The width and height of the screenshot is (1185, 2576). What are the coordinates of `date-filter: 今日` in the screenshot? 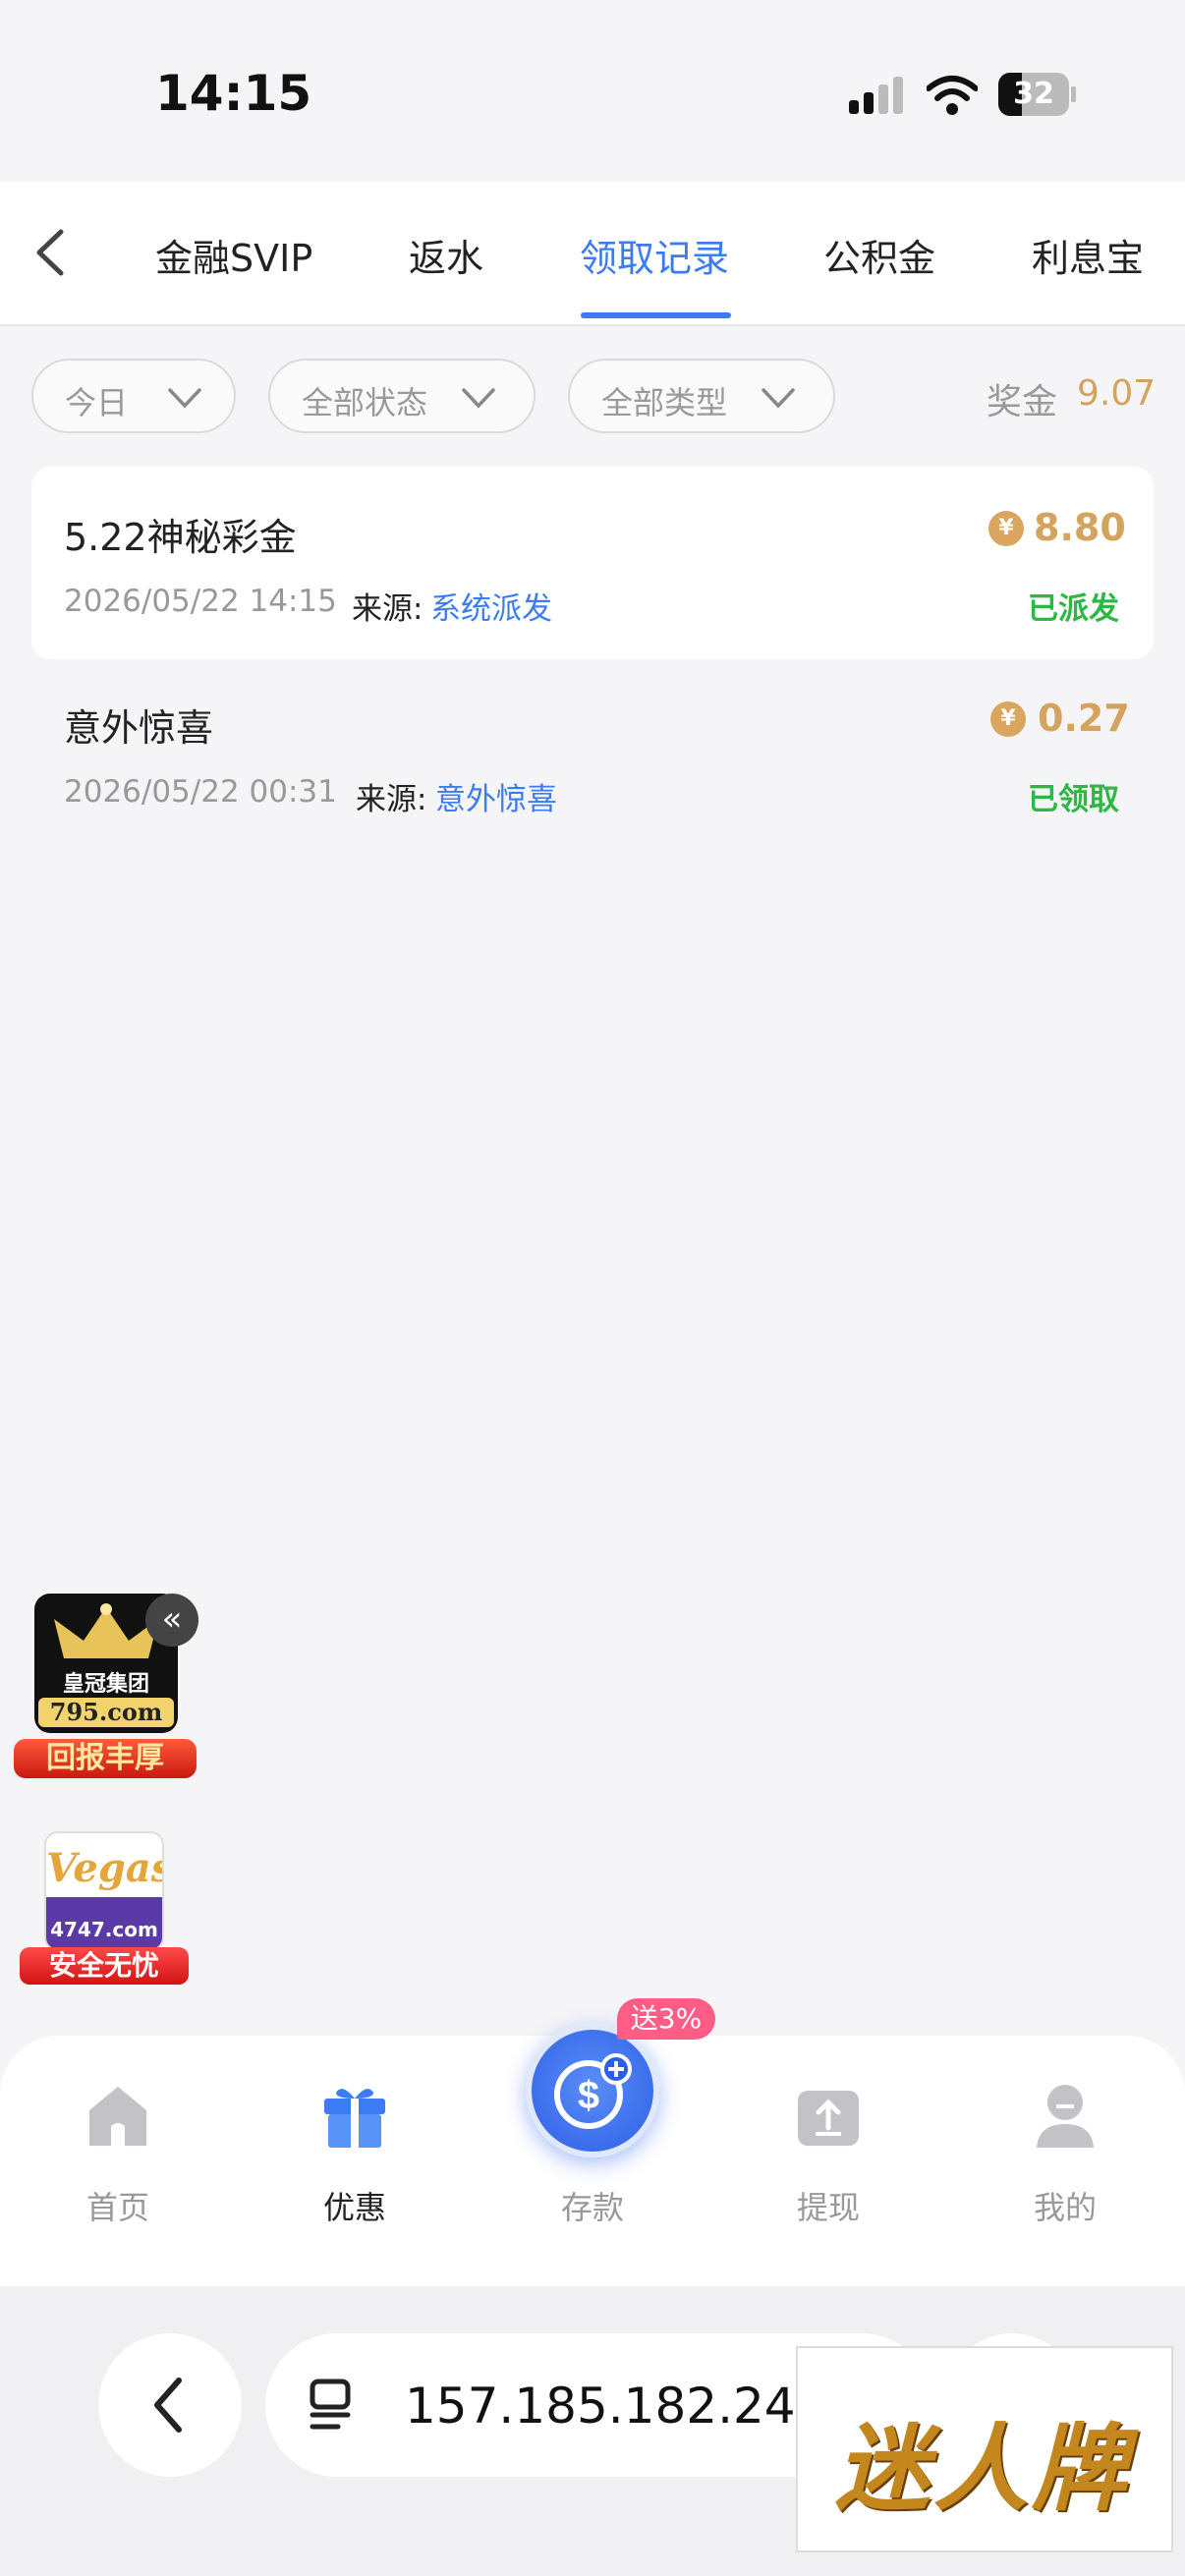 It's located at (134, 396).